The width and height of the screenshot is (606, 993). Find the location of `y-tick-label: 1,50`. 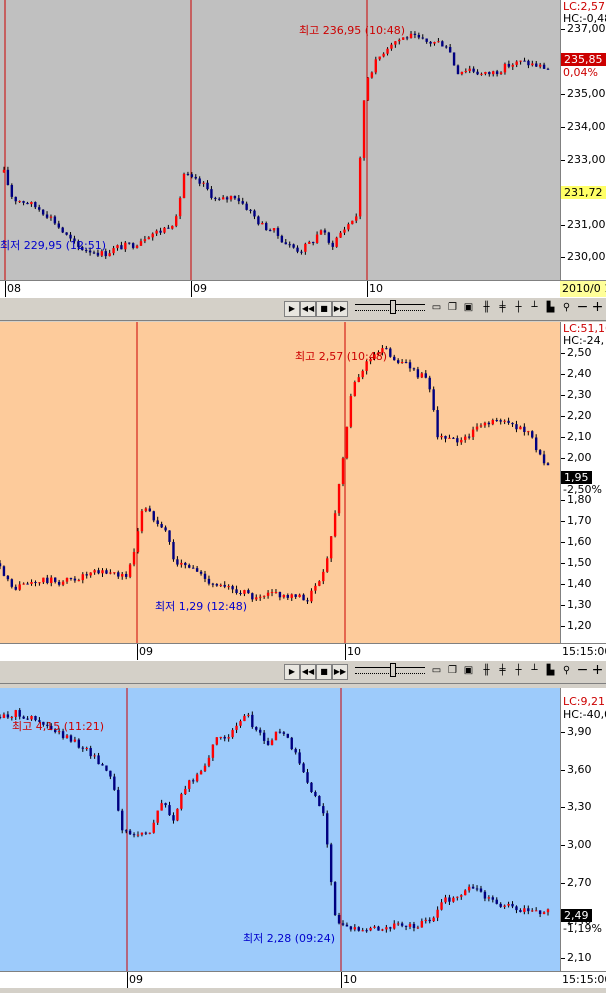

y-tick-label: 1,50 is located at coordinates (579, 563).